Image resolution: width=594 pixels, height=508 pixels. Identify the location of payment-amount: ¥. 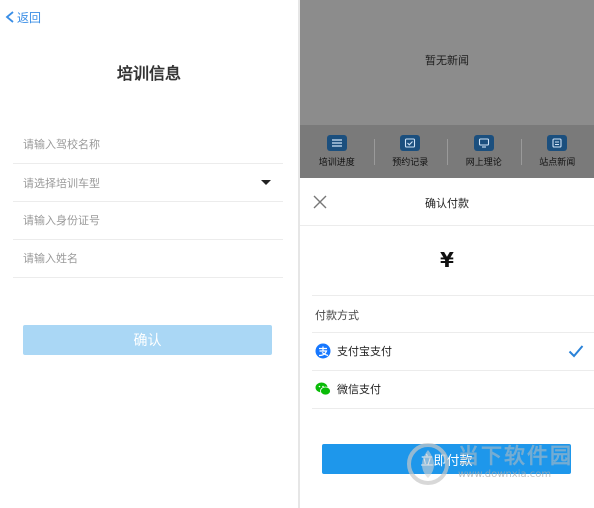
(447, 260).